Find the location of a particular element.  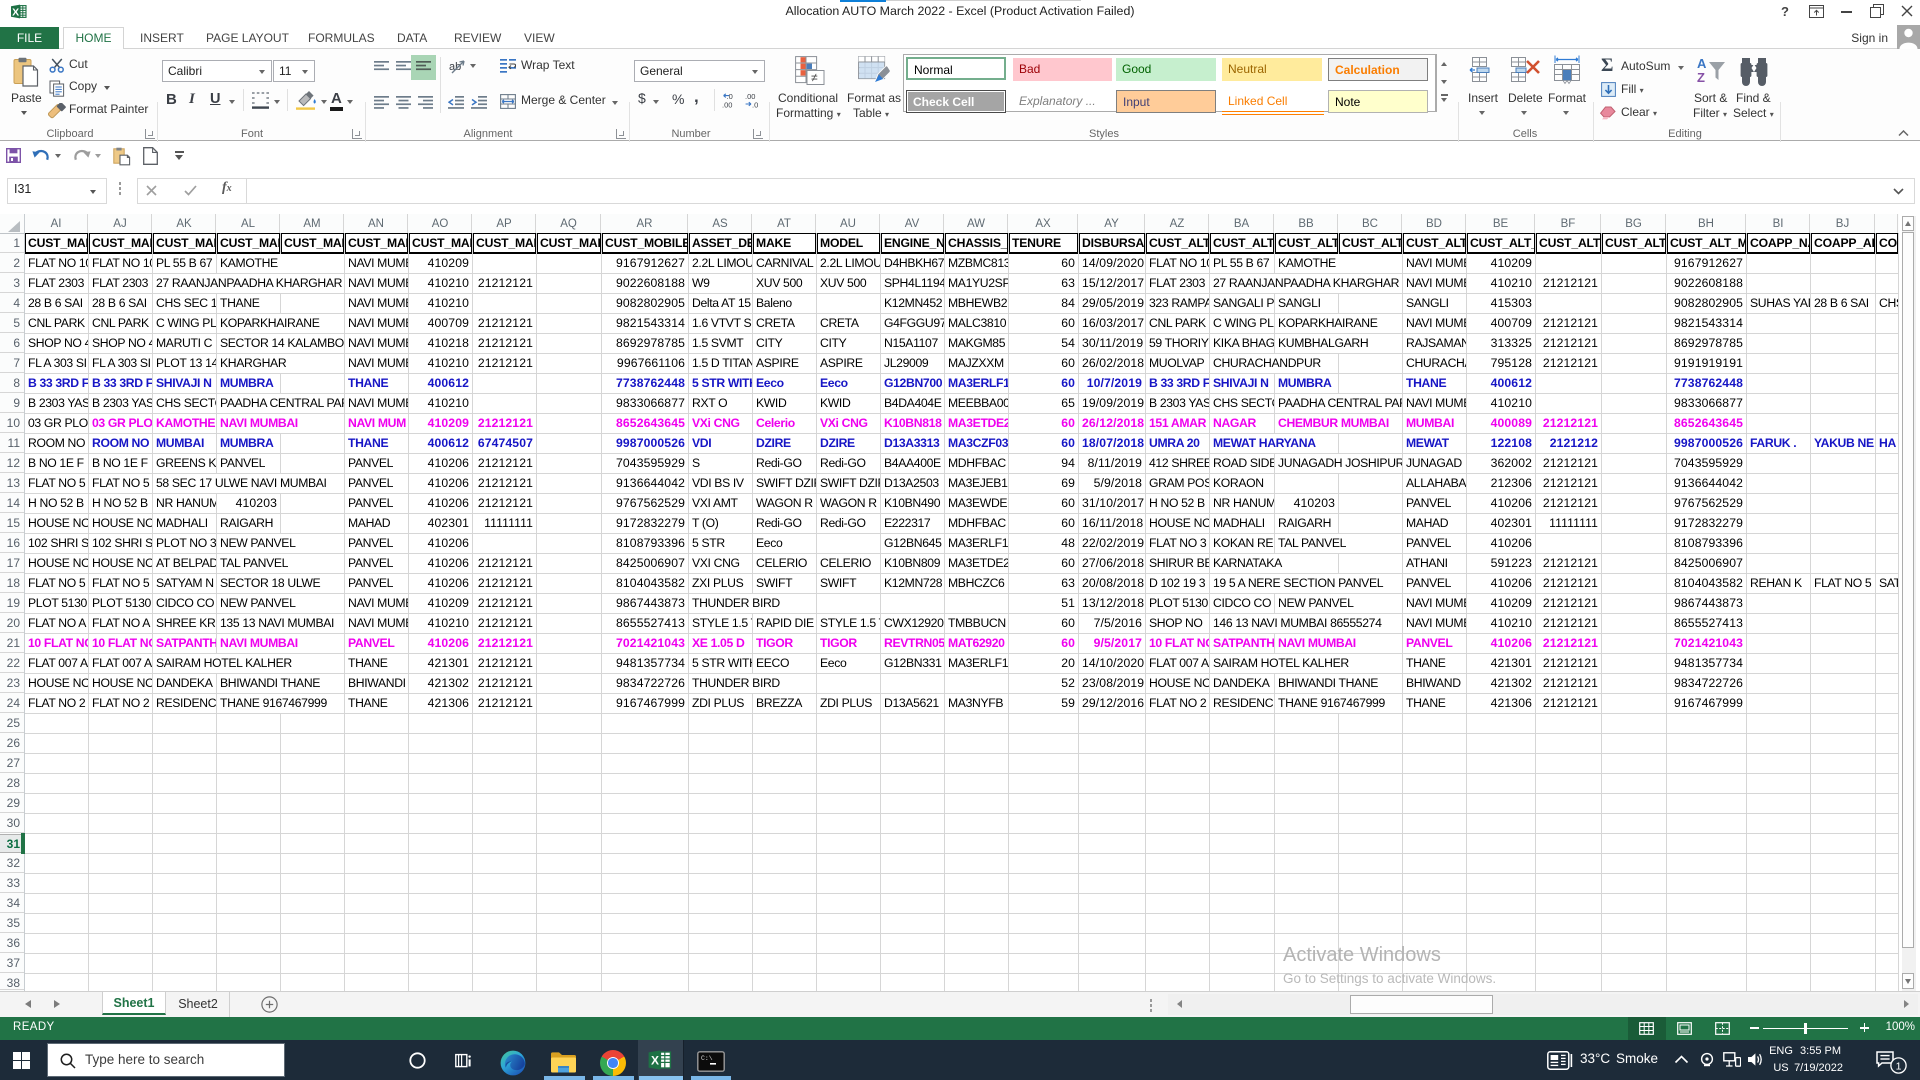

svg-text: .0 is located at coordinates (755, 104).